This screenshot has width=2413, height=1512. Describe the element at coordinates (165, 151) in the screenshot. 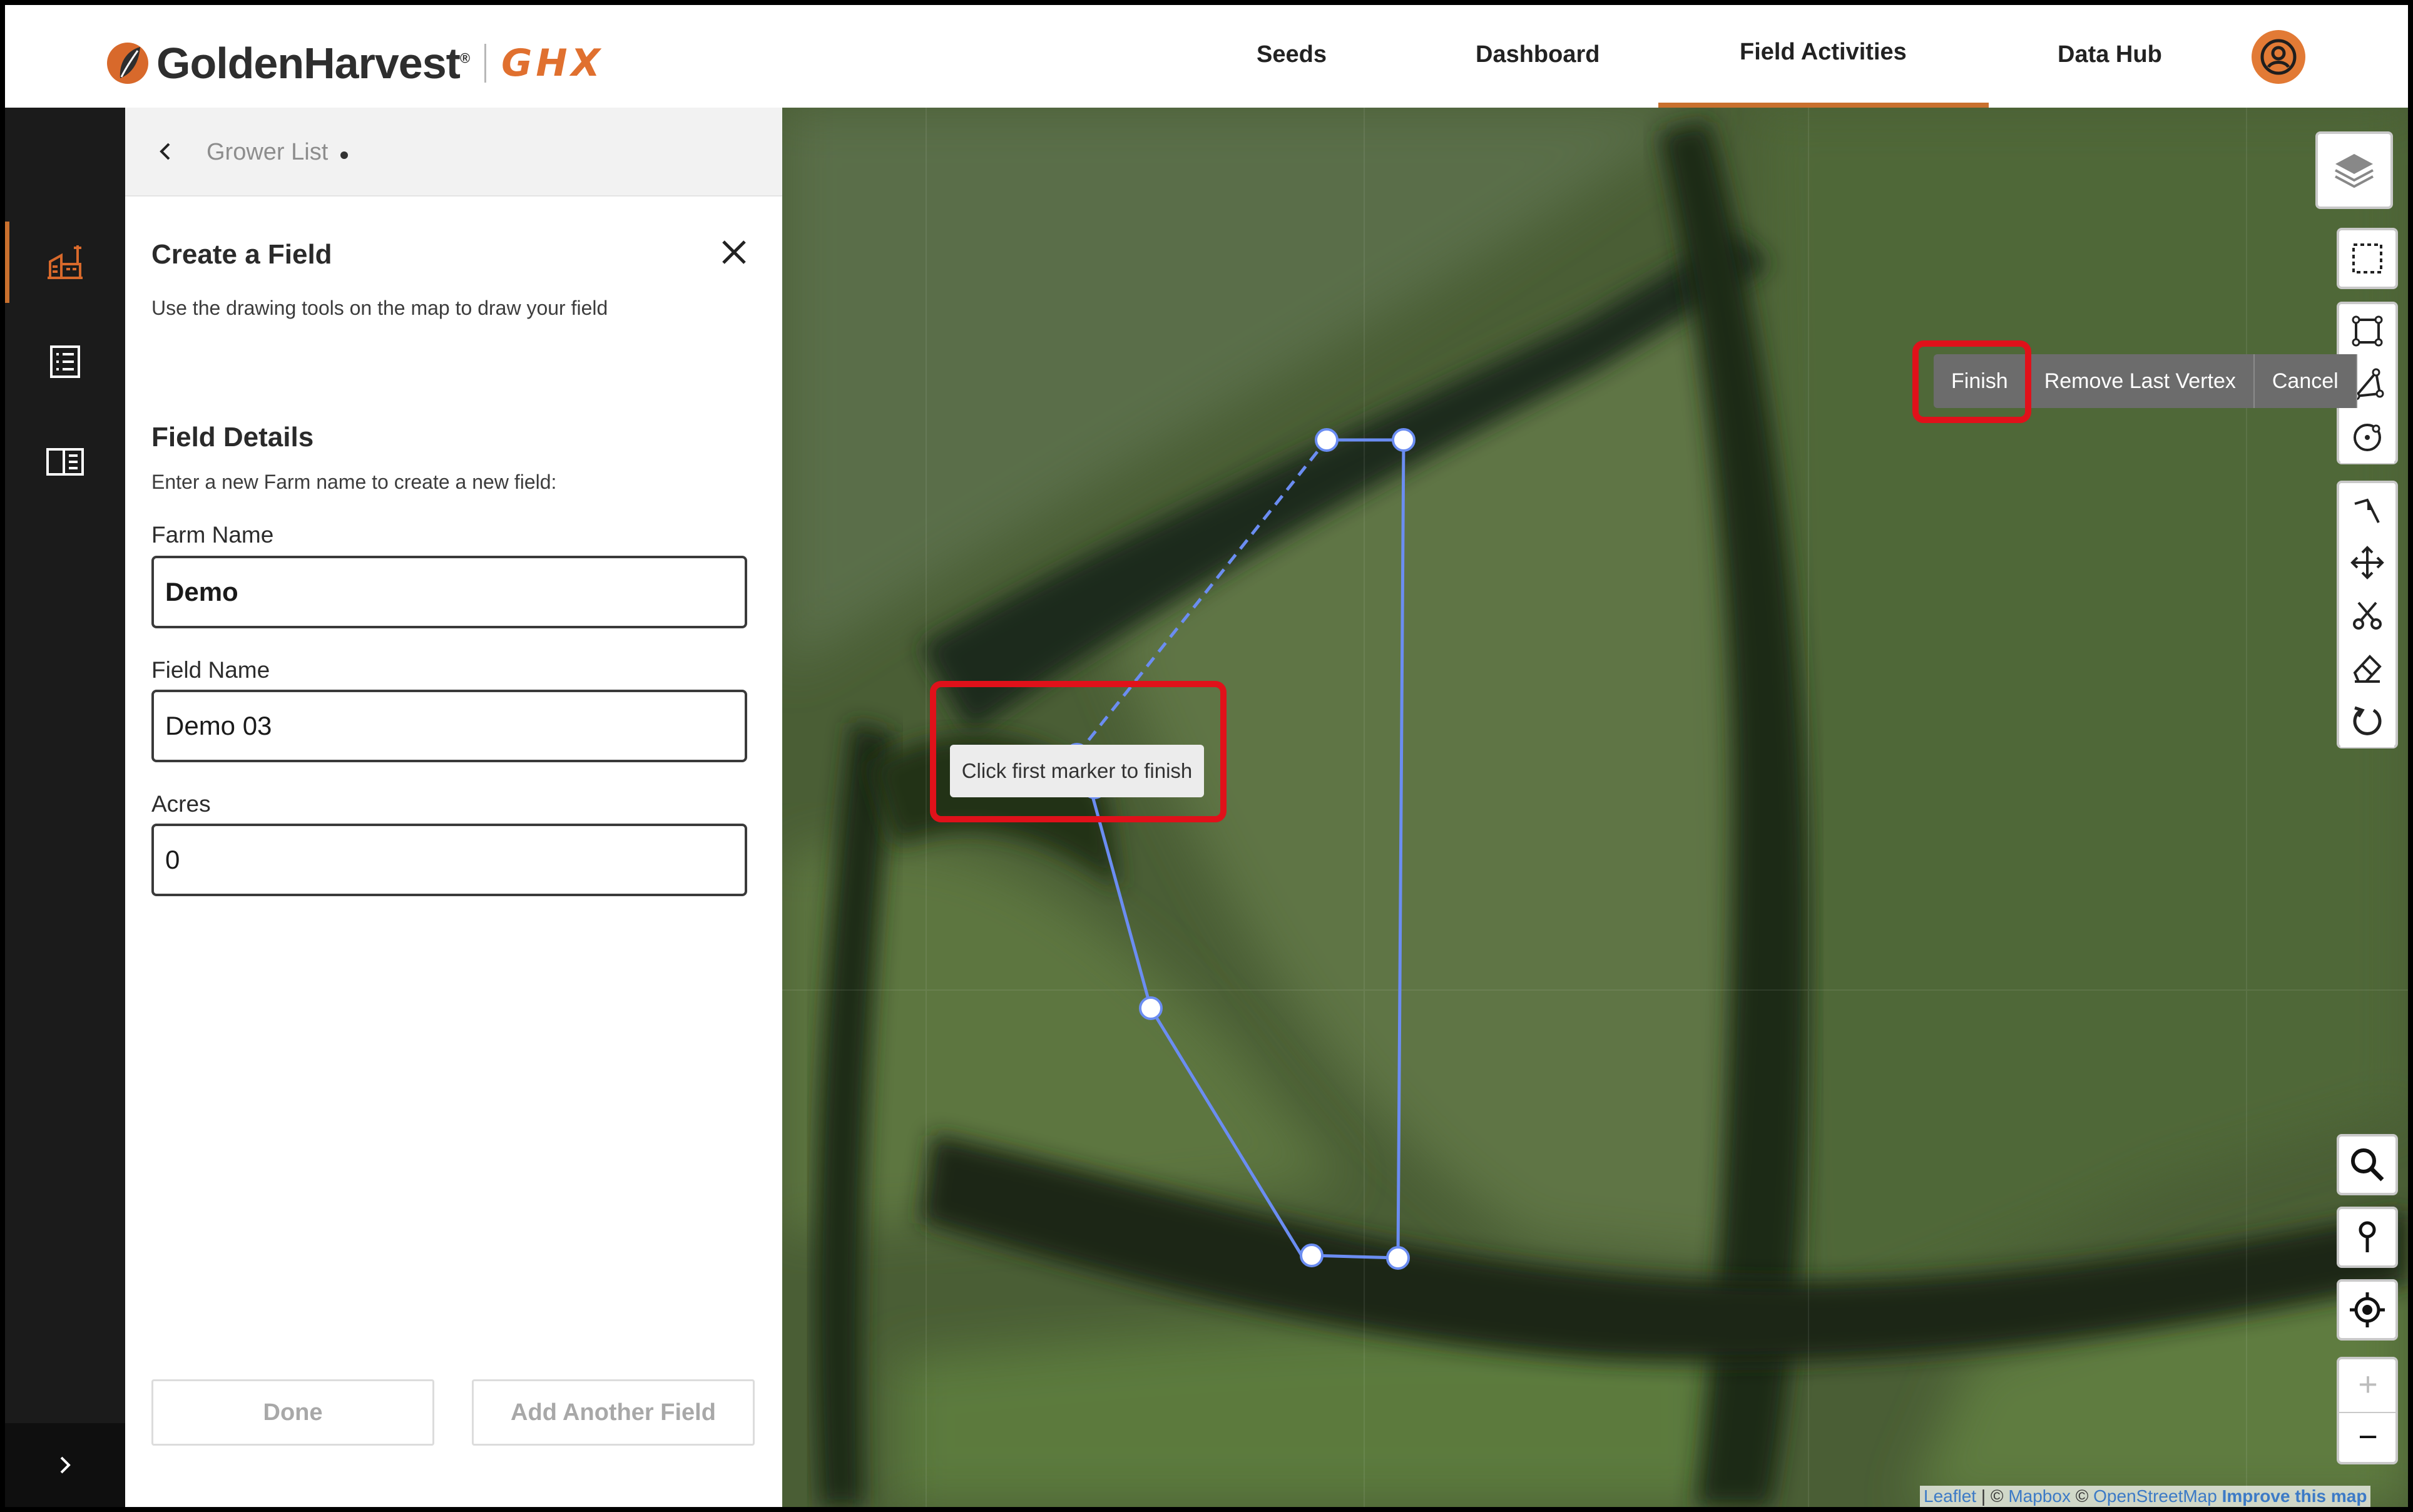

I see `back-chevron-icon` at that location.